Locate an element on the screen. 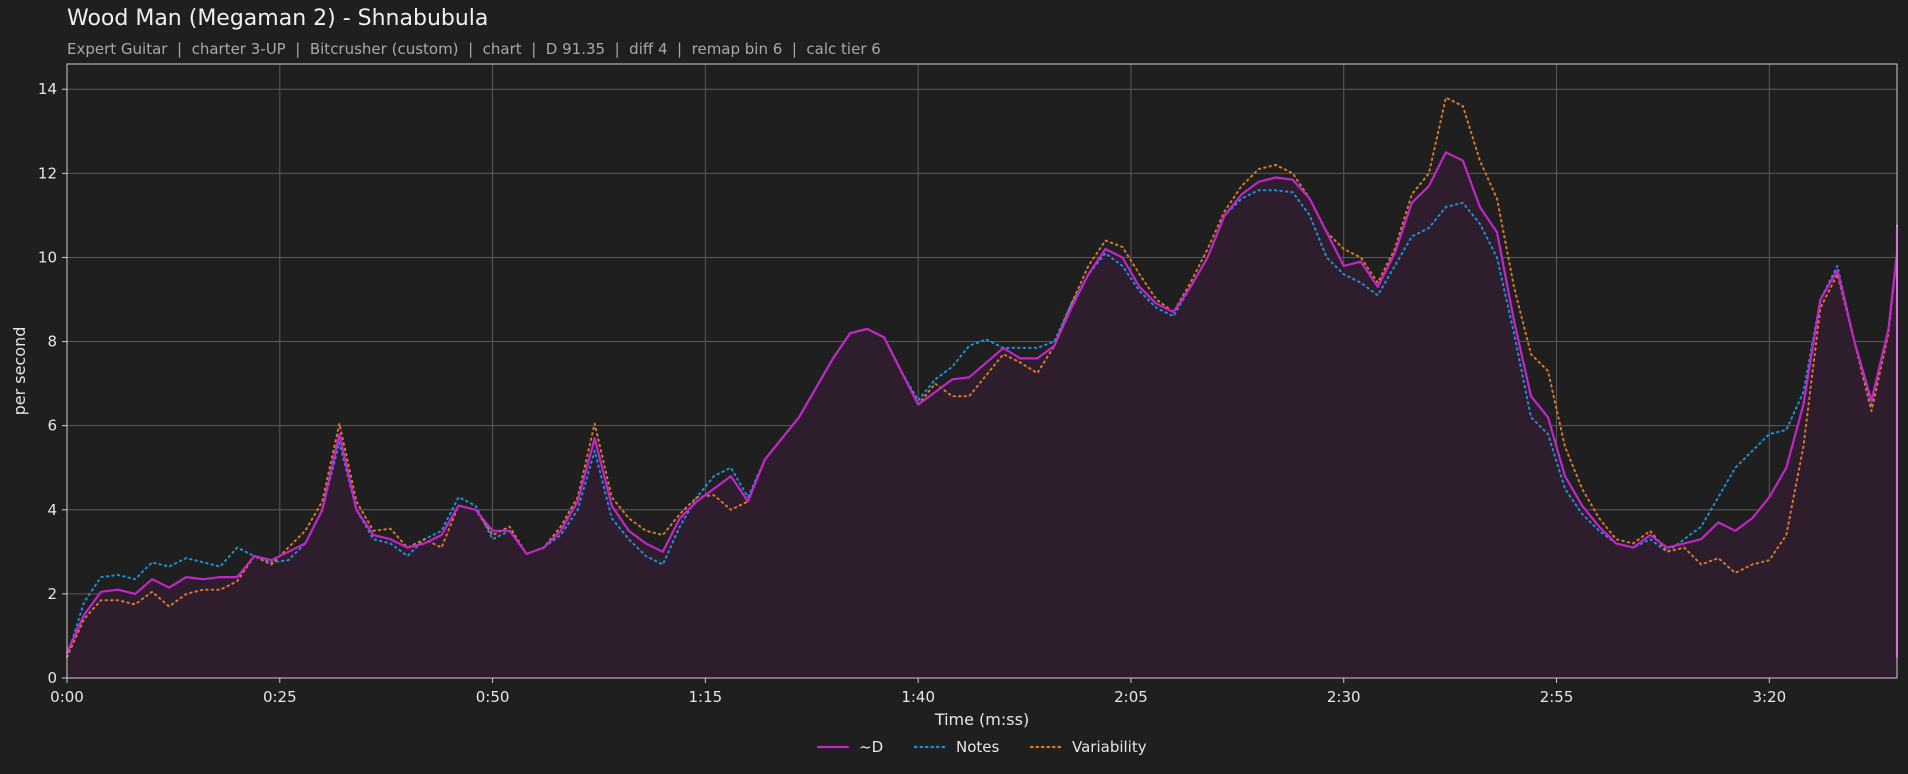 This screenshot has width=1908, height=774. legend-label: ~D is located at coordinates (871, 747).